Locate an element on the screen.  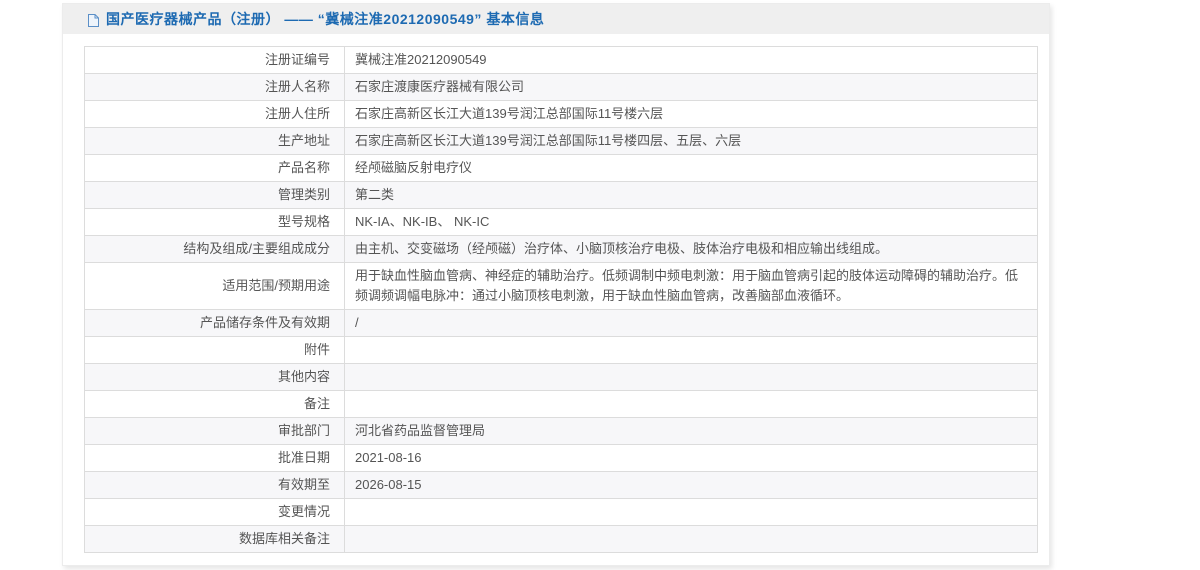
row-label: 其他内容 is located at coordinates (214, 377).